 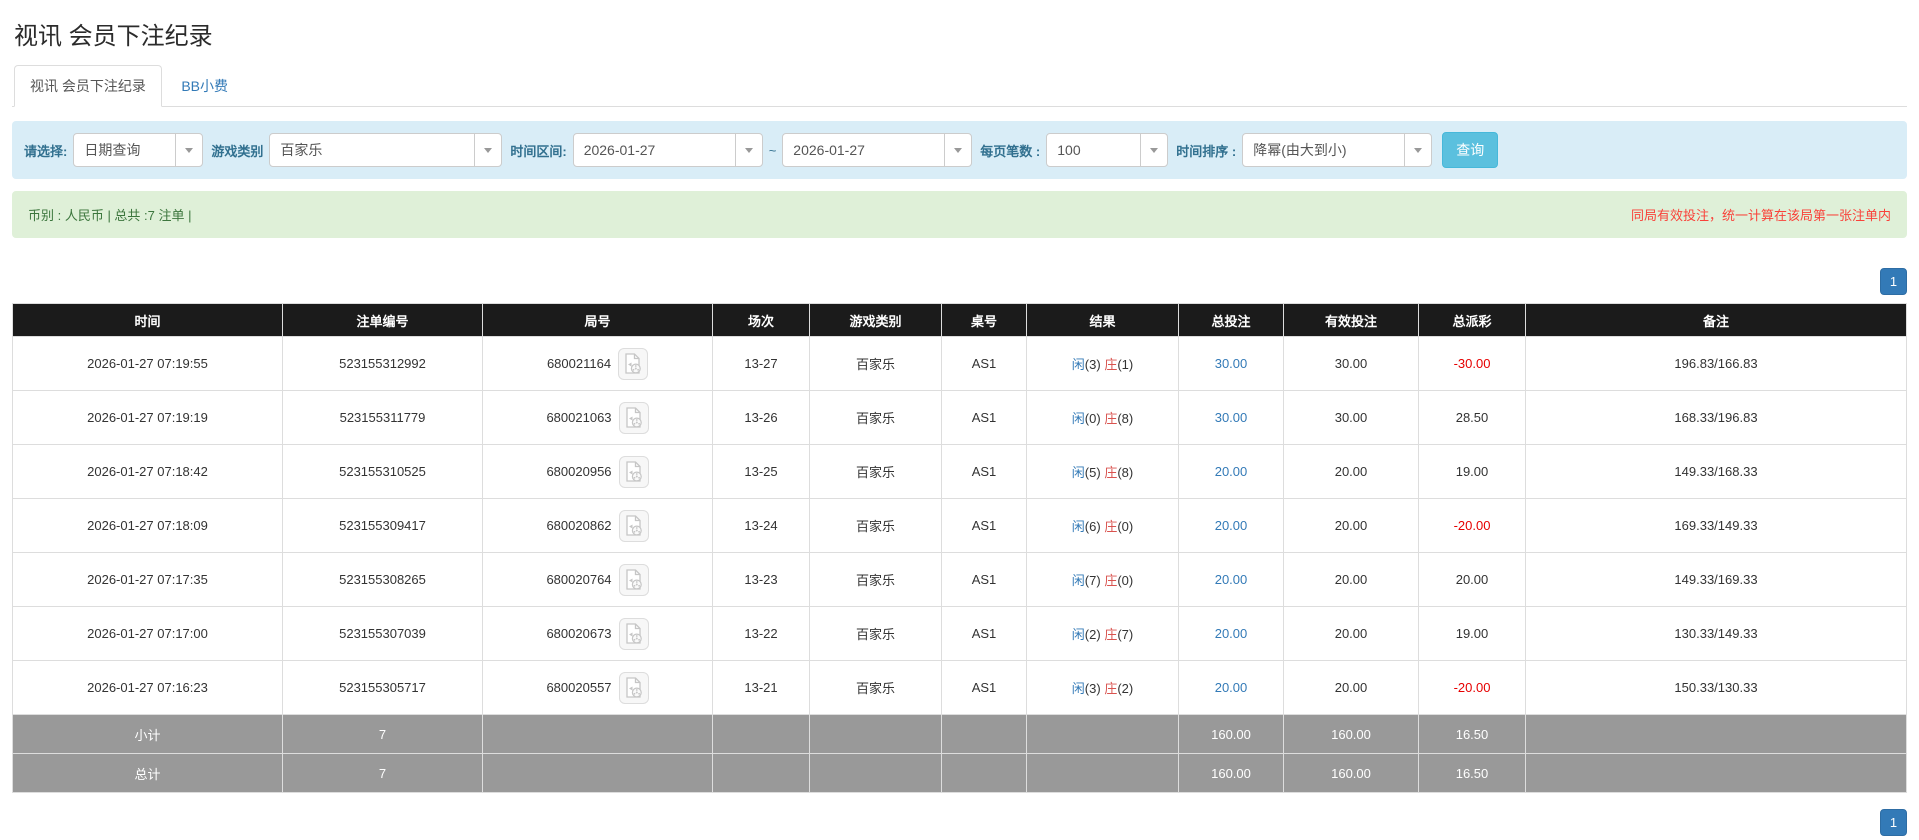 What do you see at coordinates (1102, 471) in the screenshot?
I see `cell-result: 闲(5) 庄(8)` at bounding box center [1102, 471].